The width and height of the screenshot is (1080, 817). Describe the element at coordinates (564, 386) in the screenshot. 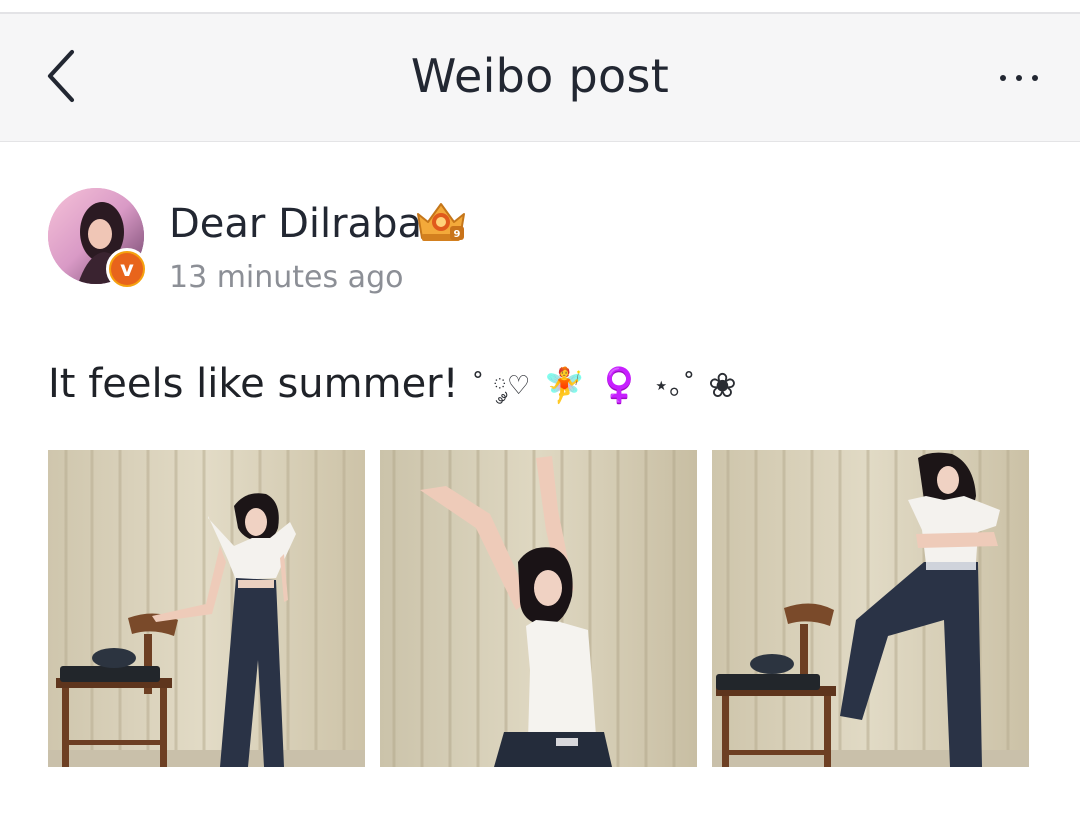

I see `fairy-emoji: 🧚` at that location.